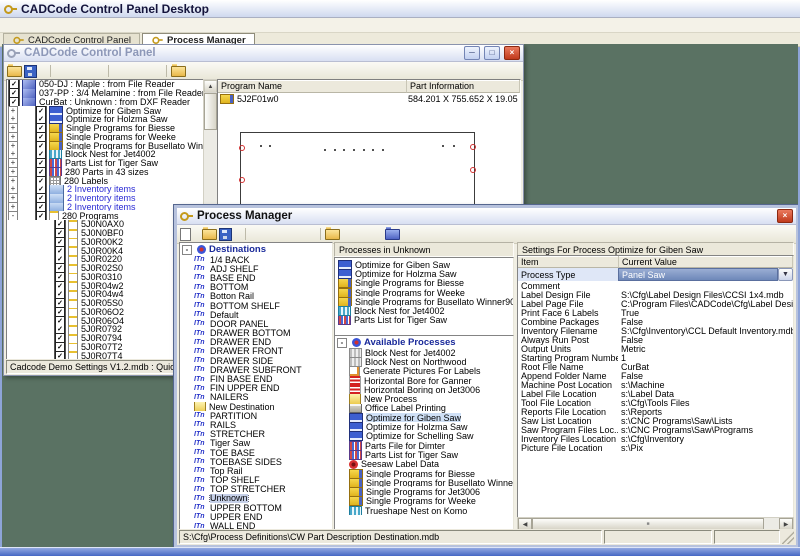 The width and height of the screenshot is (800, 556). I want to click on tree-item: + ✓ Single Programs for Biesse, so click(105, 128).